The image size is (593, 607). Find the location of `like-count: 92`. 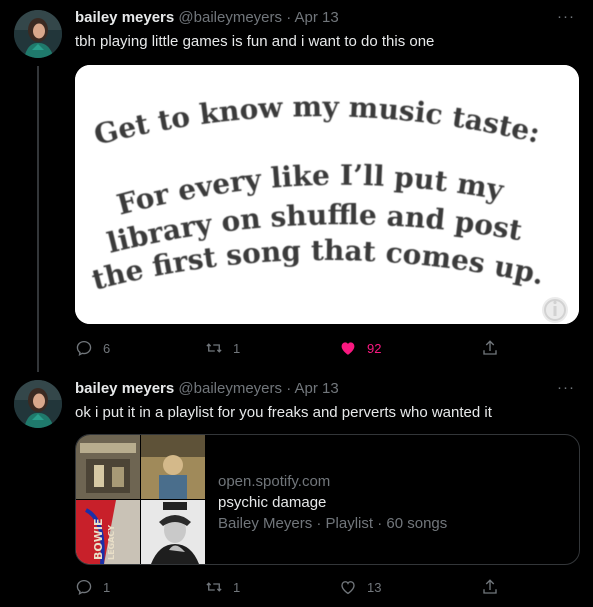

like-count: 92 is located at coordinates (374, 348).